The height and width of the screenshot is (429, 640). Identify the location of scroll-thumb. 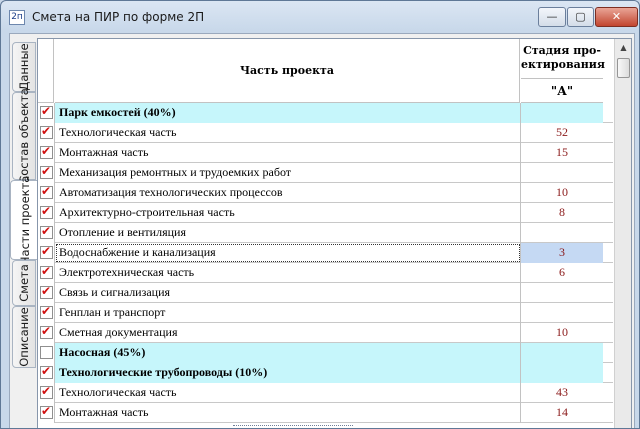
(623, 68).